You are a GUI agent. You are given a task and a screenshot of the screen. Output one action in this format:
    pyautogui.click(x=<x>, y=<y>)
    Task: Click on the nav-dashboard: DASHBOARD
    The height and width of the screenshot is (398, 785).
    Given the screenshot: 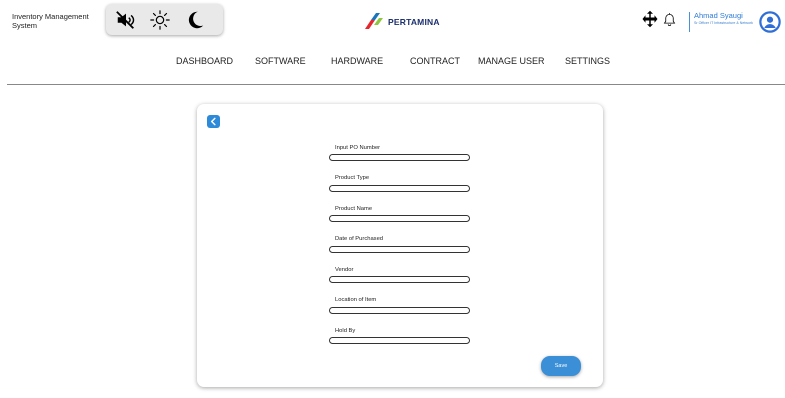 What is the action you would take?
    pyautogui.click(x=204, y=61)
    